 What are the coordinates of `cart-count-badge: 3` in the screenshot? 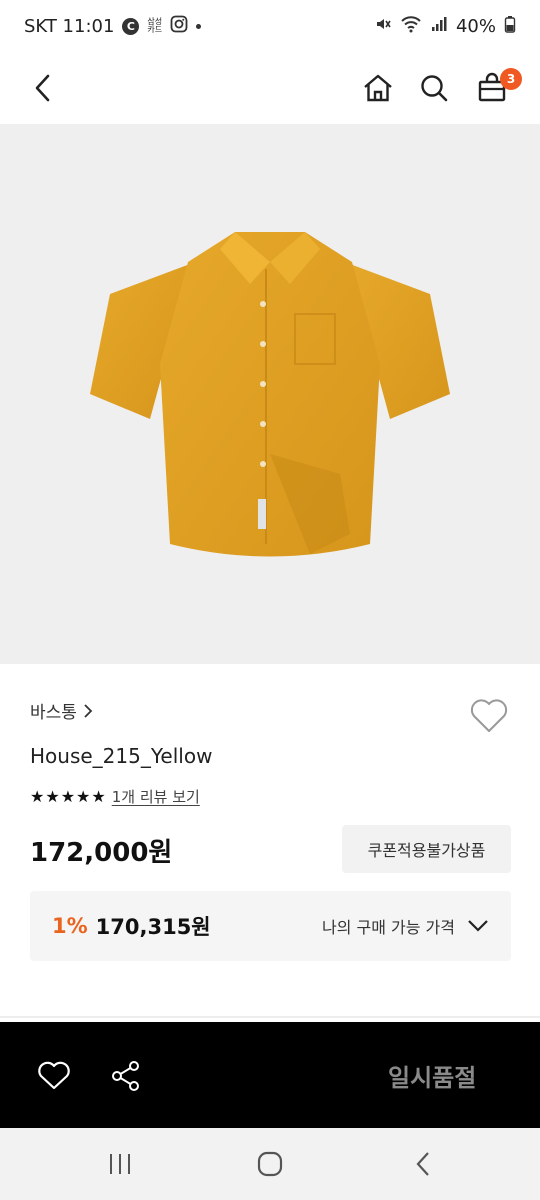 It's located at (511, 79).